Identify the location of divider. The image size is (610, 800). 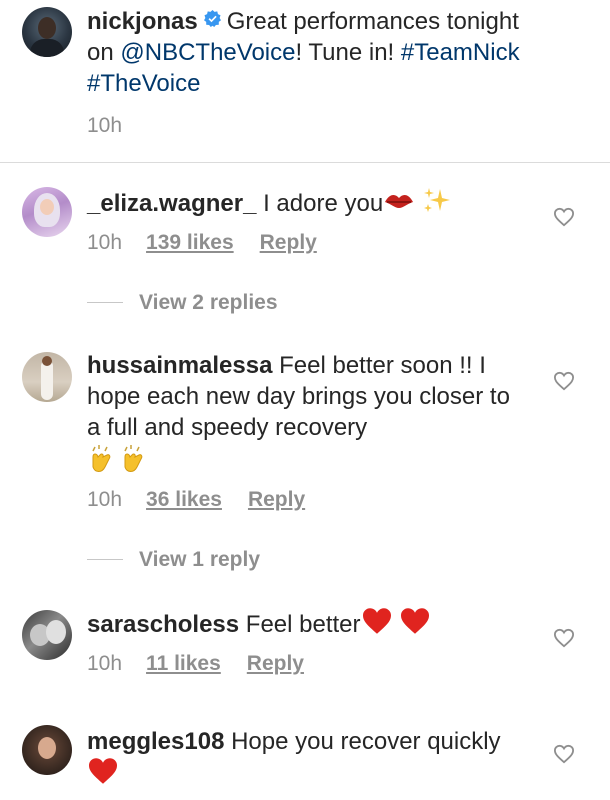
(305, 162).